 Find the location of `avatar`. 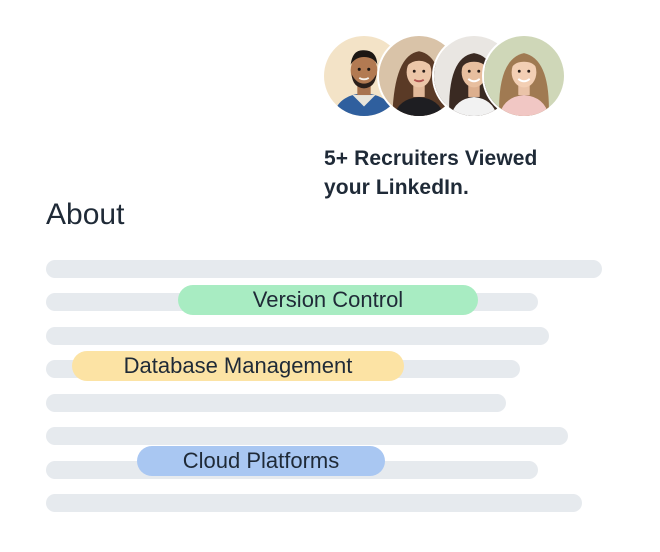

avatar is located at coordinates (524, 76).